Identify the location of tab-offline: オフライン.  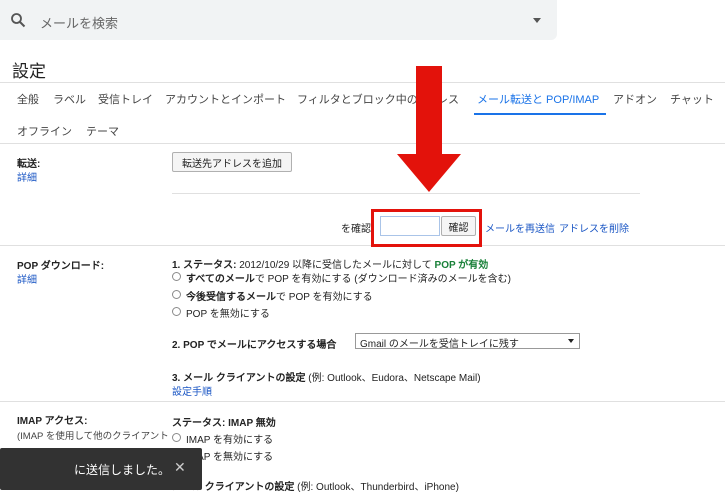
(44, 131).